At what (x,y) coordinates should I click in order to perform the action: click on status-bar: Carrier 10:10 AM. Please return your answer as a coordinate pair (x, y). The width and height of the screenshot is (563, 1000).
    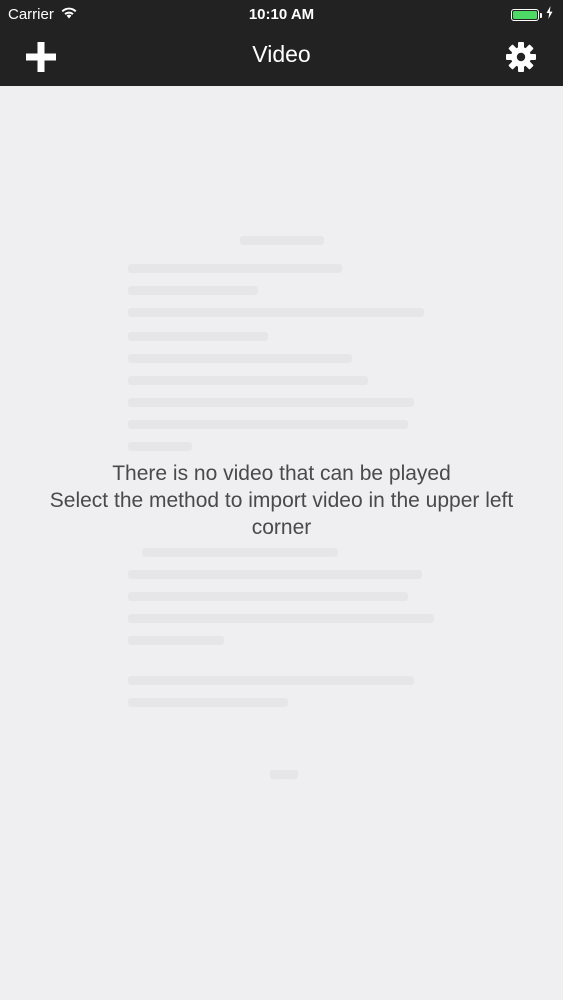
    Looking at the image, I should click on (281, 14).